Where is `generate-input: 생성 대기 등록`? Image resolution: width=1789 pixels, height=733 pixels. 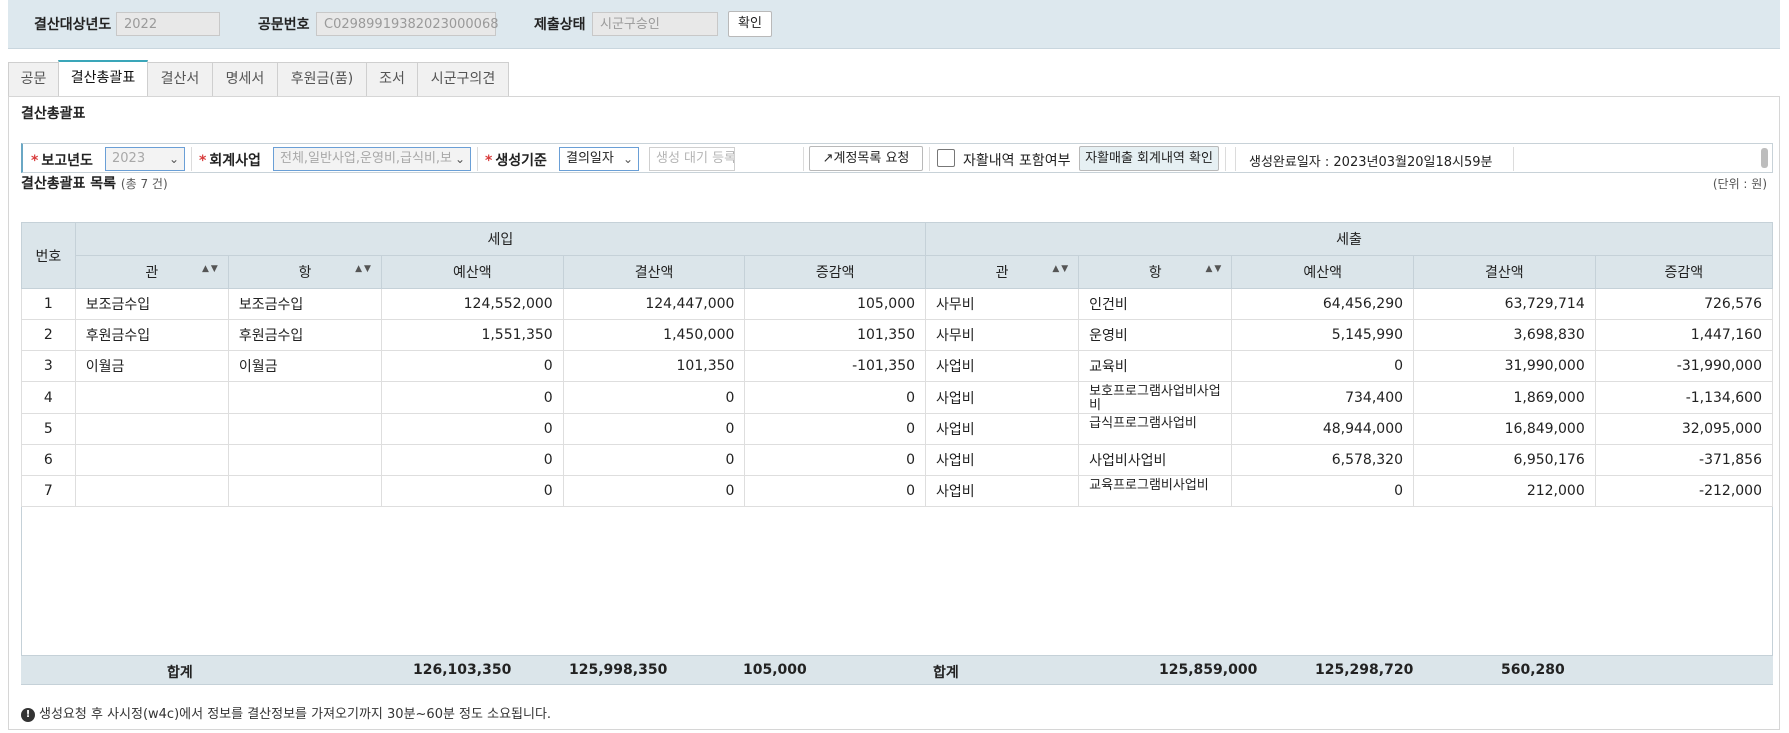
generate-input: 생성 대기 등록 is located at coordinates (692, 159).